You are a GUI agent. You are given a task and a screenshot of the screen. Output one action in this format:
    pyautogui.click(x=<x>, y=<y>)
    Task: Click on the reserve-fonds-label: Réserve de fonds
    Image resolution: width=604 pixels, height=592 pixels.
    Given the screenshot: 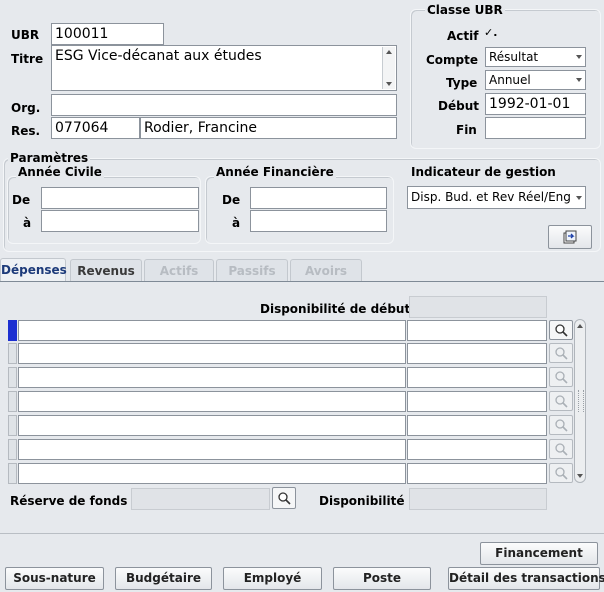 What is the action you would take?
    pyautogui.click(x=69, y=501)
    